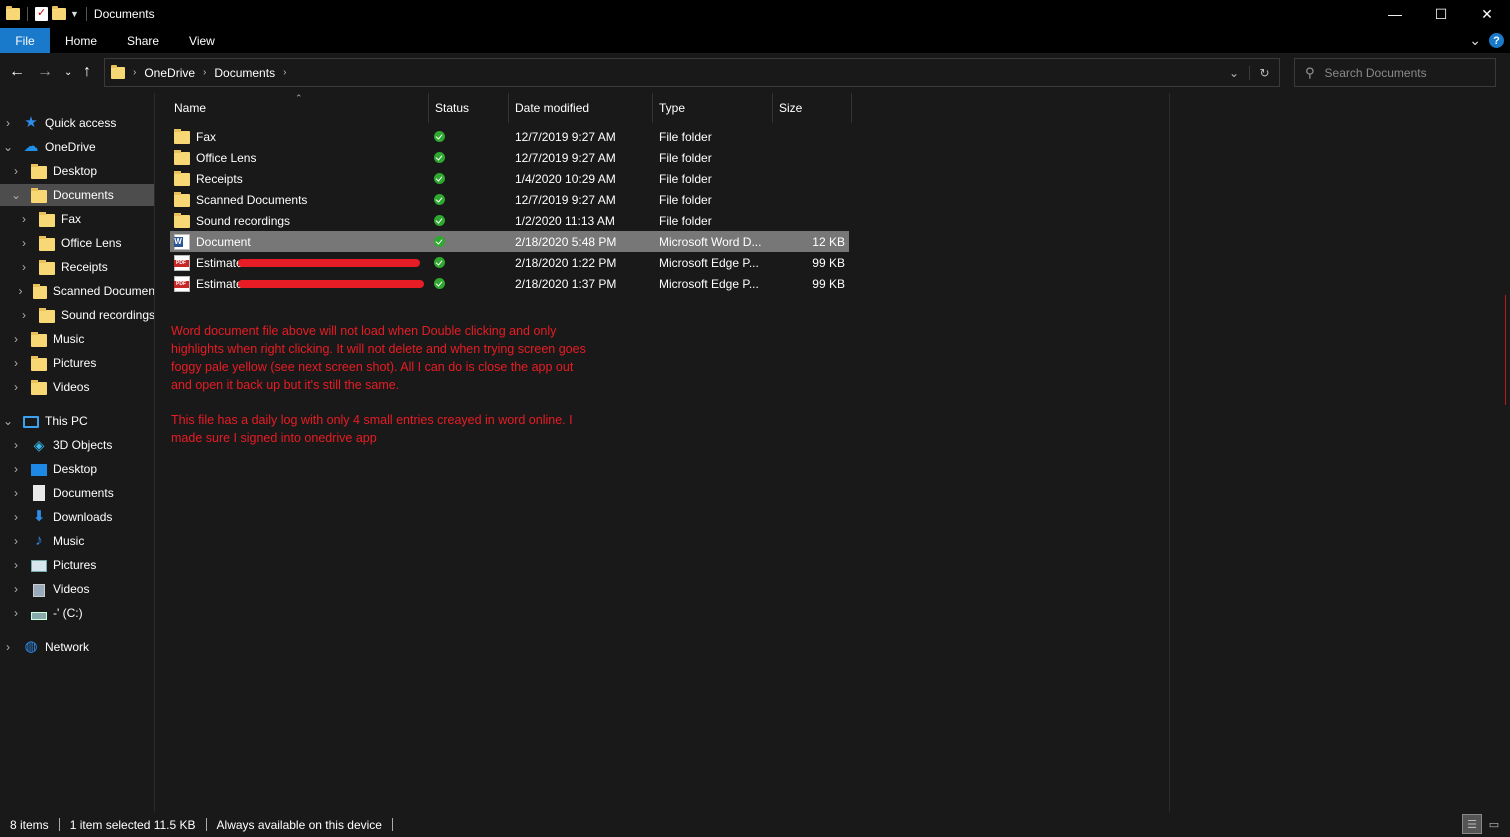 This screenshot has width=1510, height=837. I want to click on properties-icon, so click(41, 13).